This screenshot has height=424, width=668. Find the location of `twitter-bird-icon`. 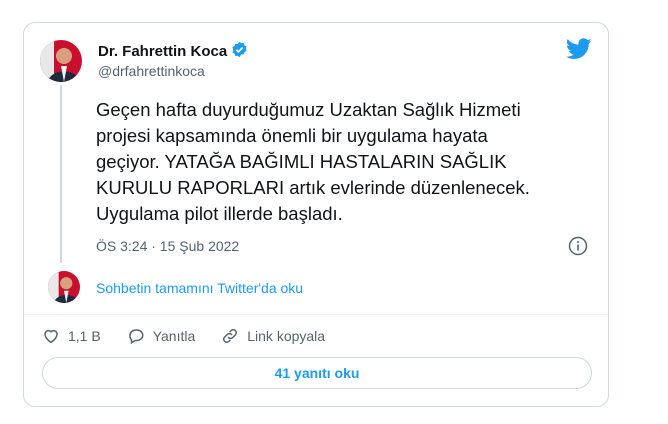

twitter-bird-icon is located at coordinates (578, 51).